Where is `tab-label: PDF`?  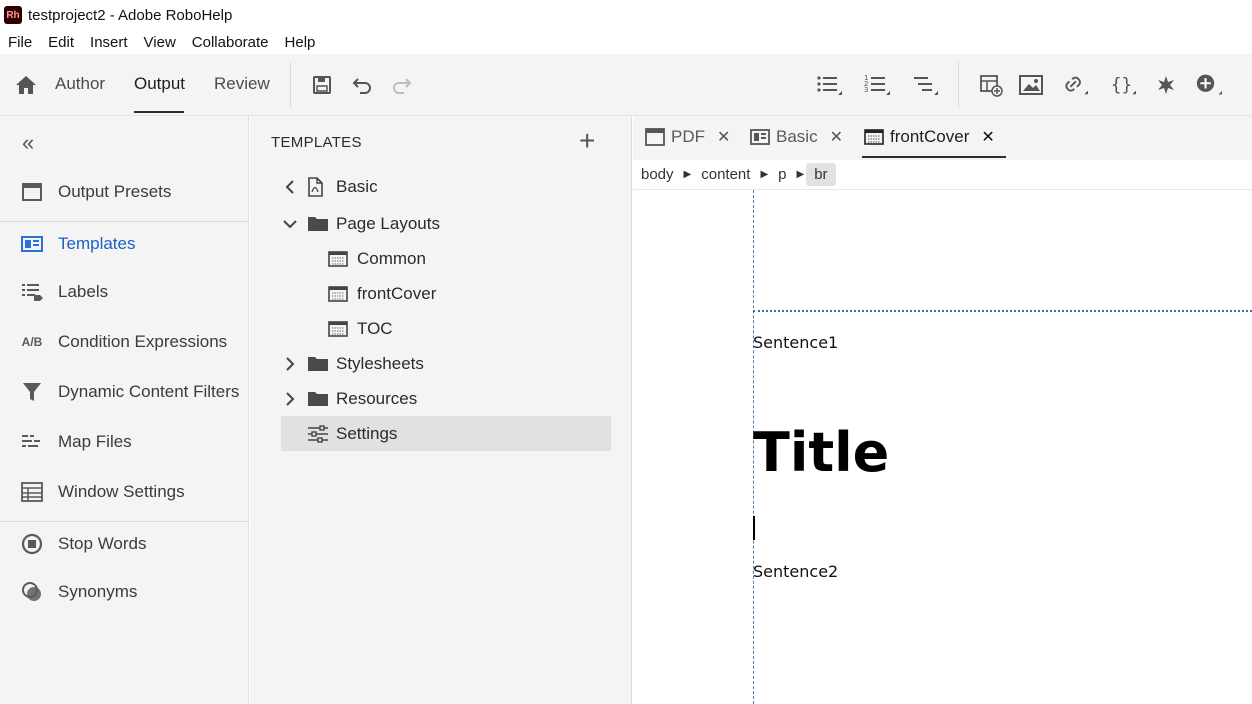 tab-label: PDF is located at coordinates (688, 136).